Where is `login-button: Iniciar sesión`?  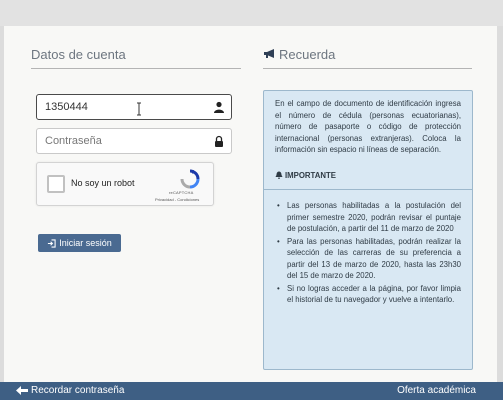
login-button: Iniciar sesión is located at coordinates (79, 243).